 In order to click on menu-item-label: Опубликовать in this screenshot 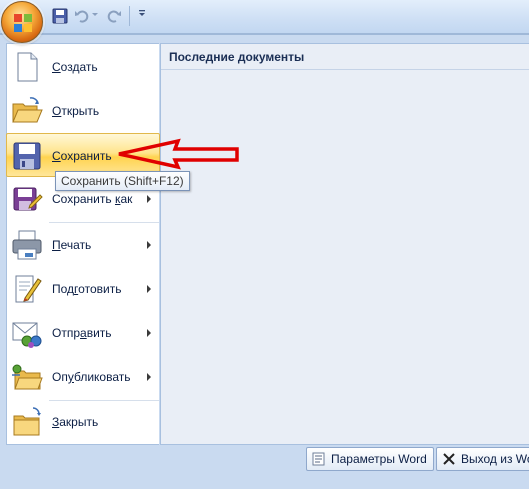, I will do `click(91, 377)`.